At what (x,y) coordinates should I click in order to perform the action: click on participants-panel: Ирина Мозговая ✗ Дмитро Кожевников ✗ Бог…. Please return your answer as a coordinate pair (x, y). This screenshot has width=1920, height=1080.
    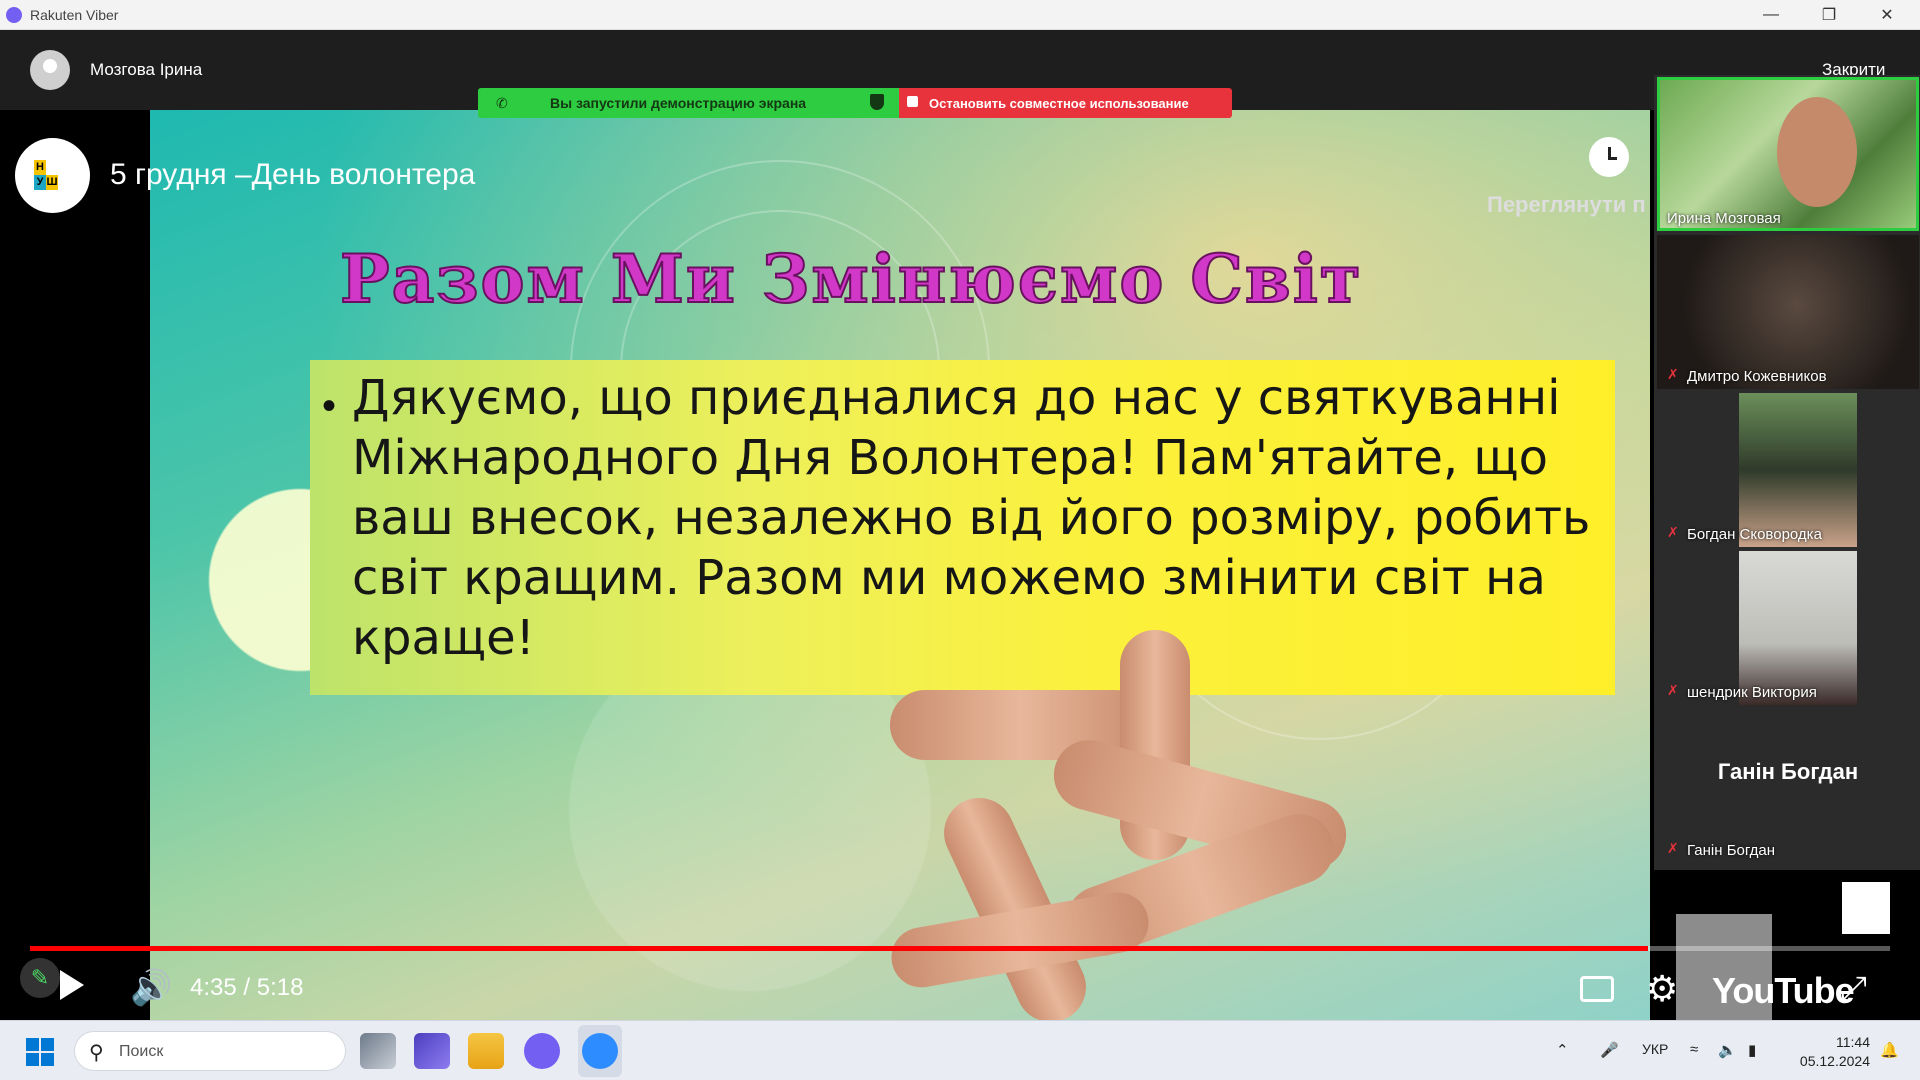
    Looking at the image, I should click on (1787, 472).